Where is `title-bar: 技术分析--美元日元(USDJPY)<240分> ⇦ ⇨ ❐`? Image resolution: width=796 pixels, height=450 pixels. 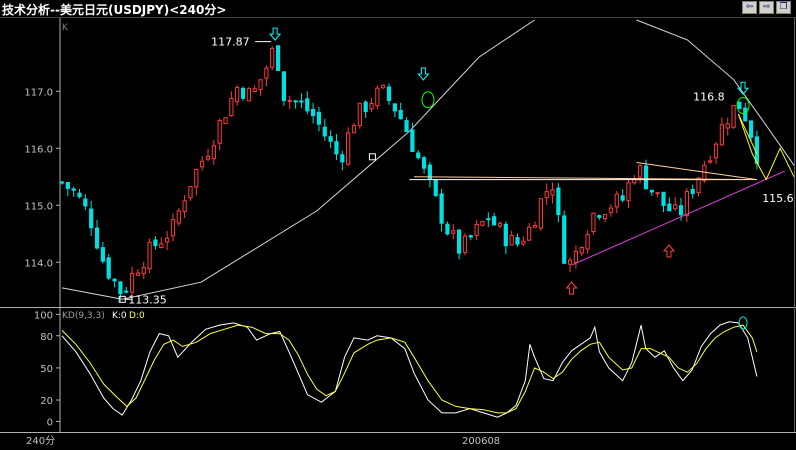
title-bar: 技术分析--美元日元(USDJPY)<240分> ⇦ ⇨ ❐ is located at coordinates (398, 9).